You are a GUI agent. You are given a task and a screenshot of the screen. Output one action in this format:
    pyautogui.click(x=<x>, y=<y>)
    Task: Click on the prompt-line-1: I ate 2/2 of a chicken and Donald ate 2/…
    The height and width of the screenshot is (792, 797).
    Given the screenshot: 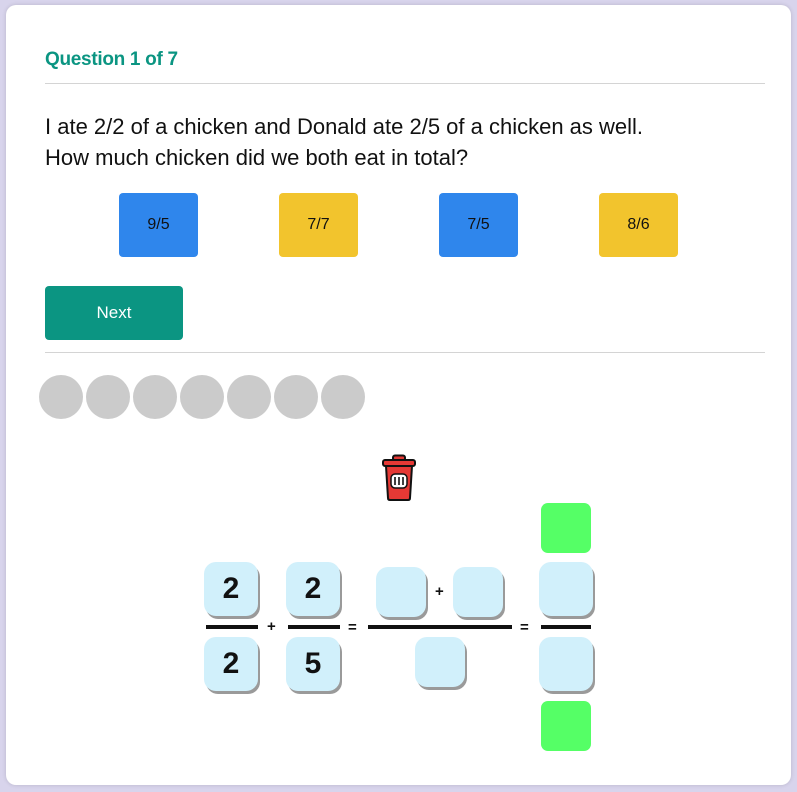 What is the action you would take?
    pyautogui.click(x=344, y=126)
    